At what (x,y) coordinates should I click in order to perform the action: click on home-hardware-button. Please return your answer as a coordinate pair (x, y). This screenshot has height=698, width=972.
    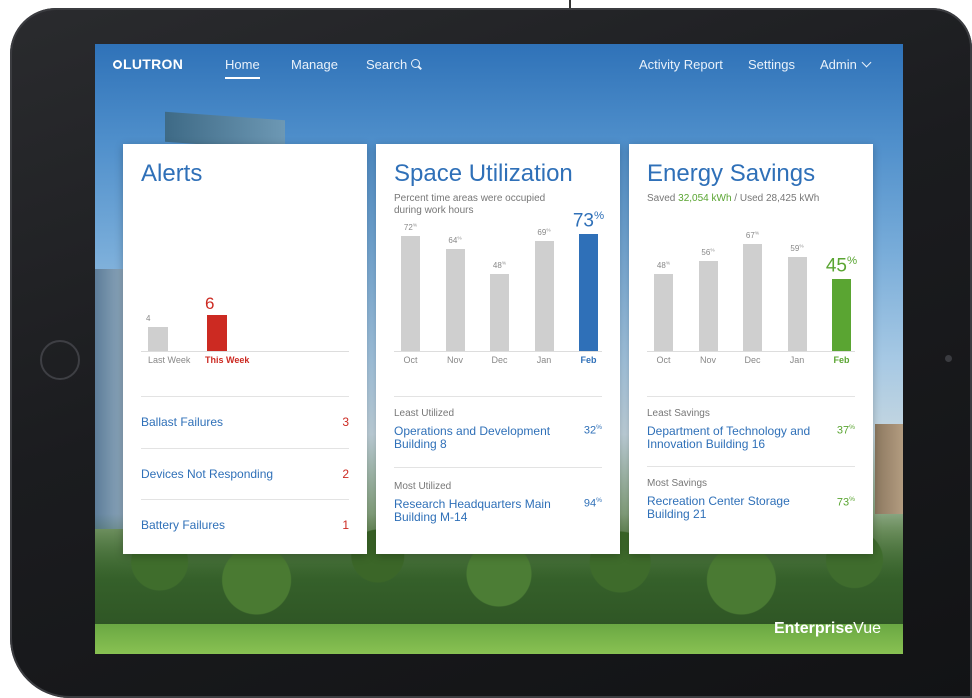
    Looking at the image, I should click on (60, 360).